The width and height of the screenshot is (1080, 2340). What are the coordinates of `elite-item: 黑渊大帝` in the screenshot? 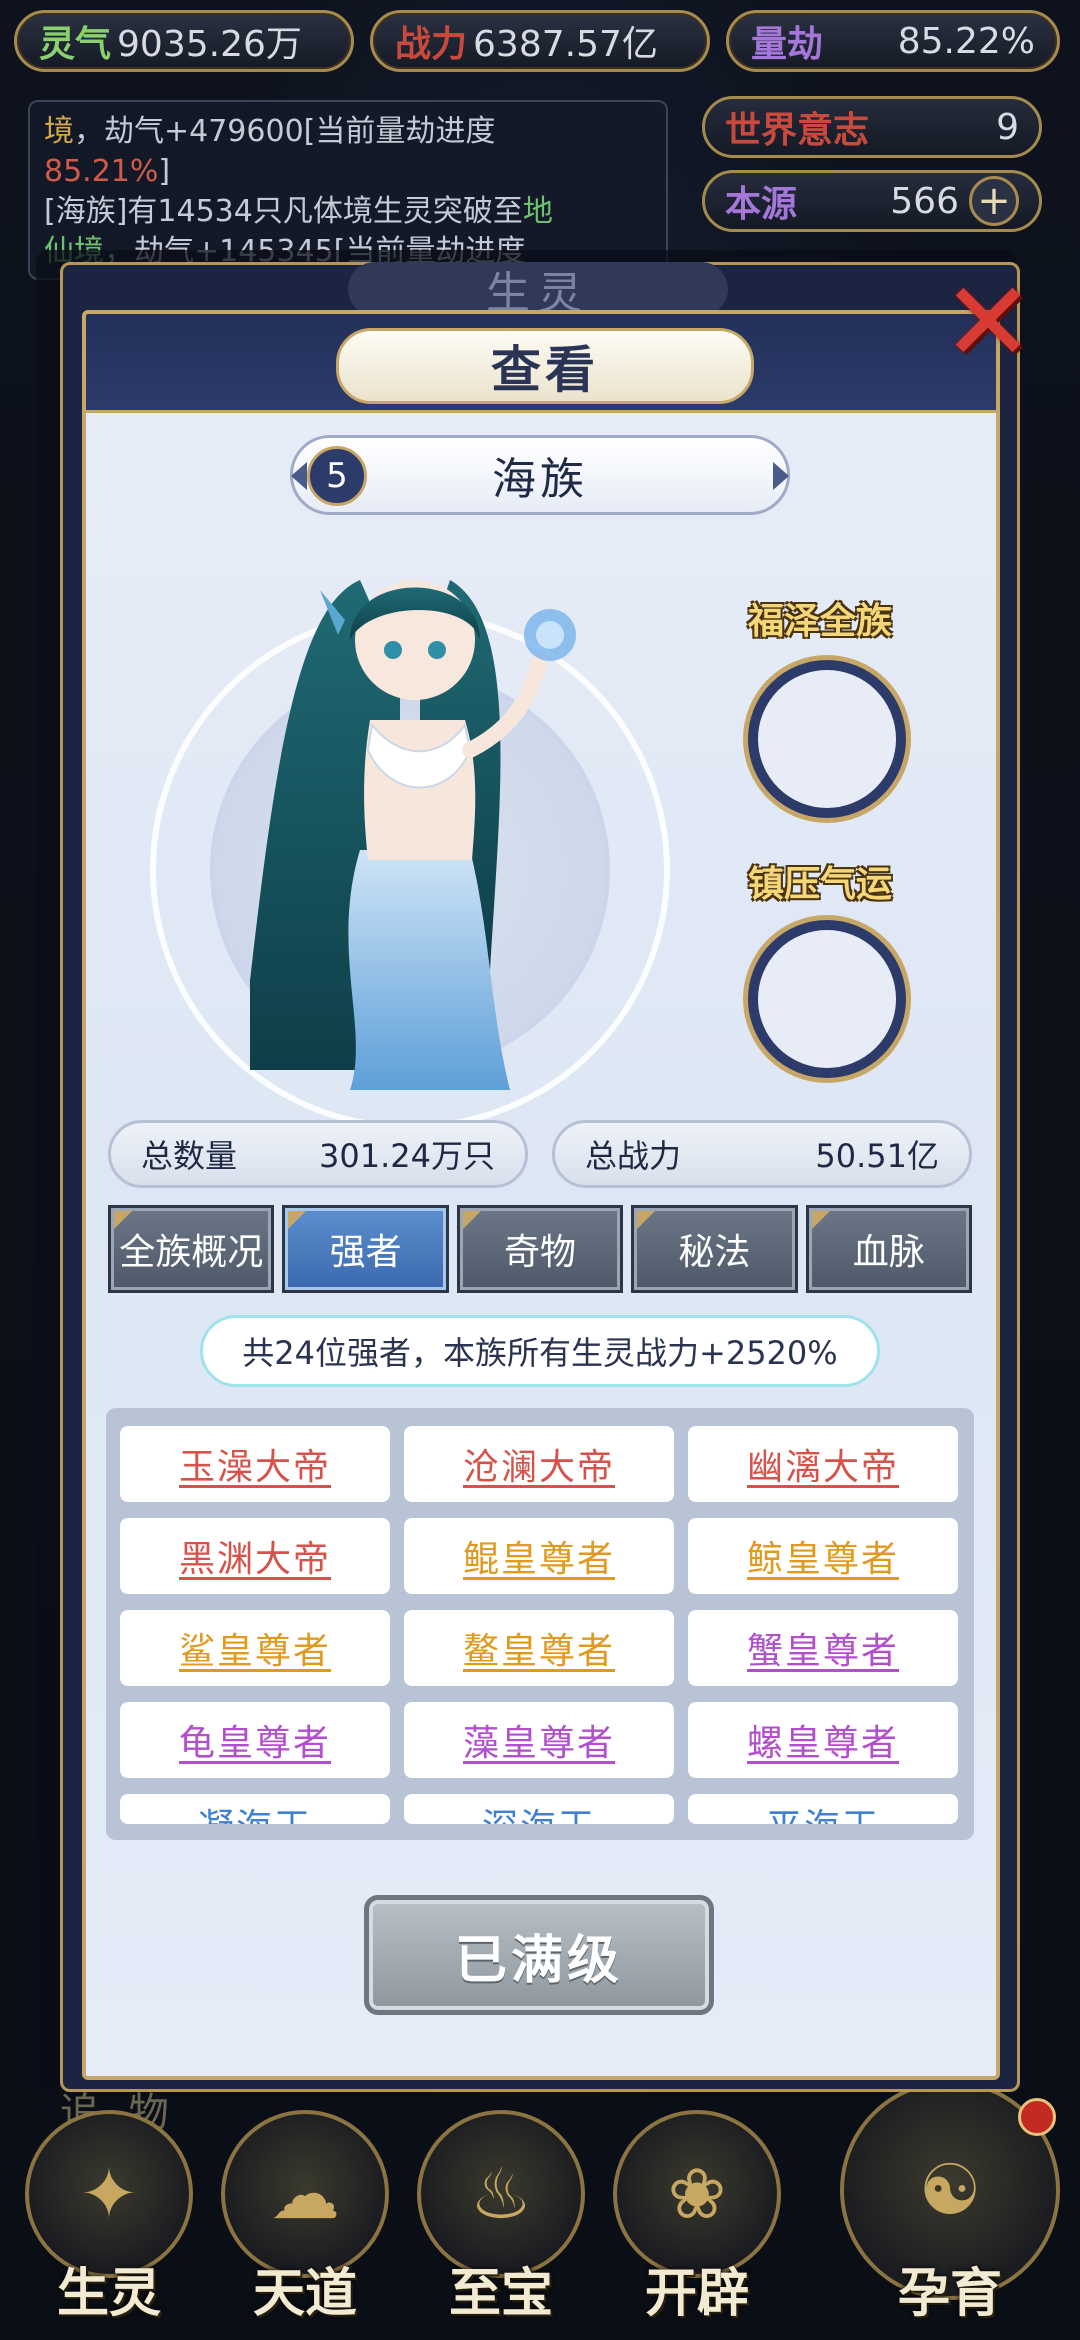 It's located at (255, 1556).